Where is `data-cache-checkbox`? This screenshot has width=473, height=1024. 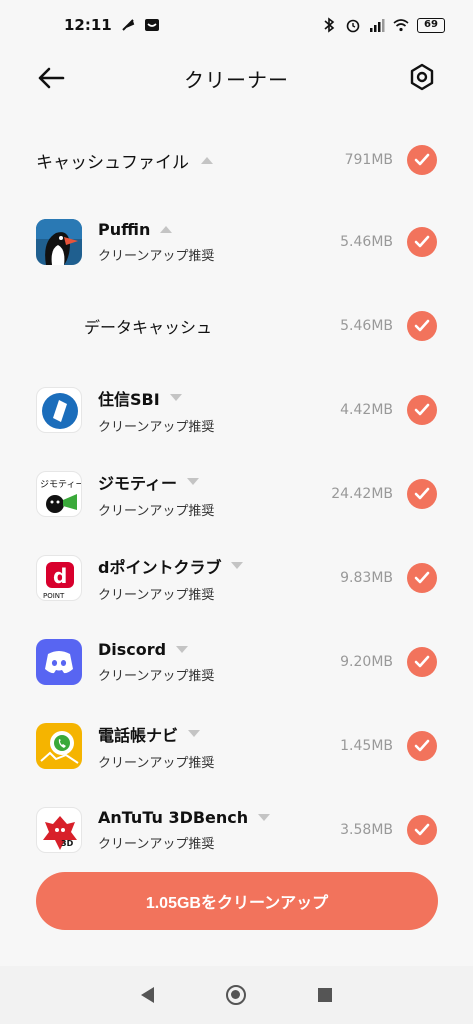
data-cache-checkbox is located at coordinates (422, 326).